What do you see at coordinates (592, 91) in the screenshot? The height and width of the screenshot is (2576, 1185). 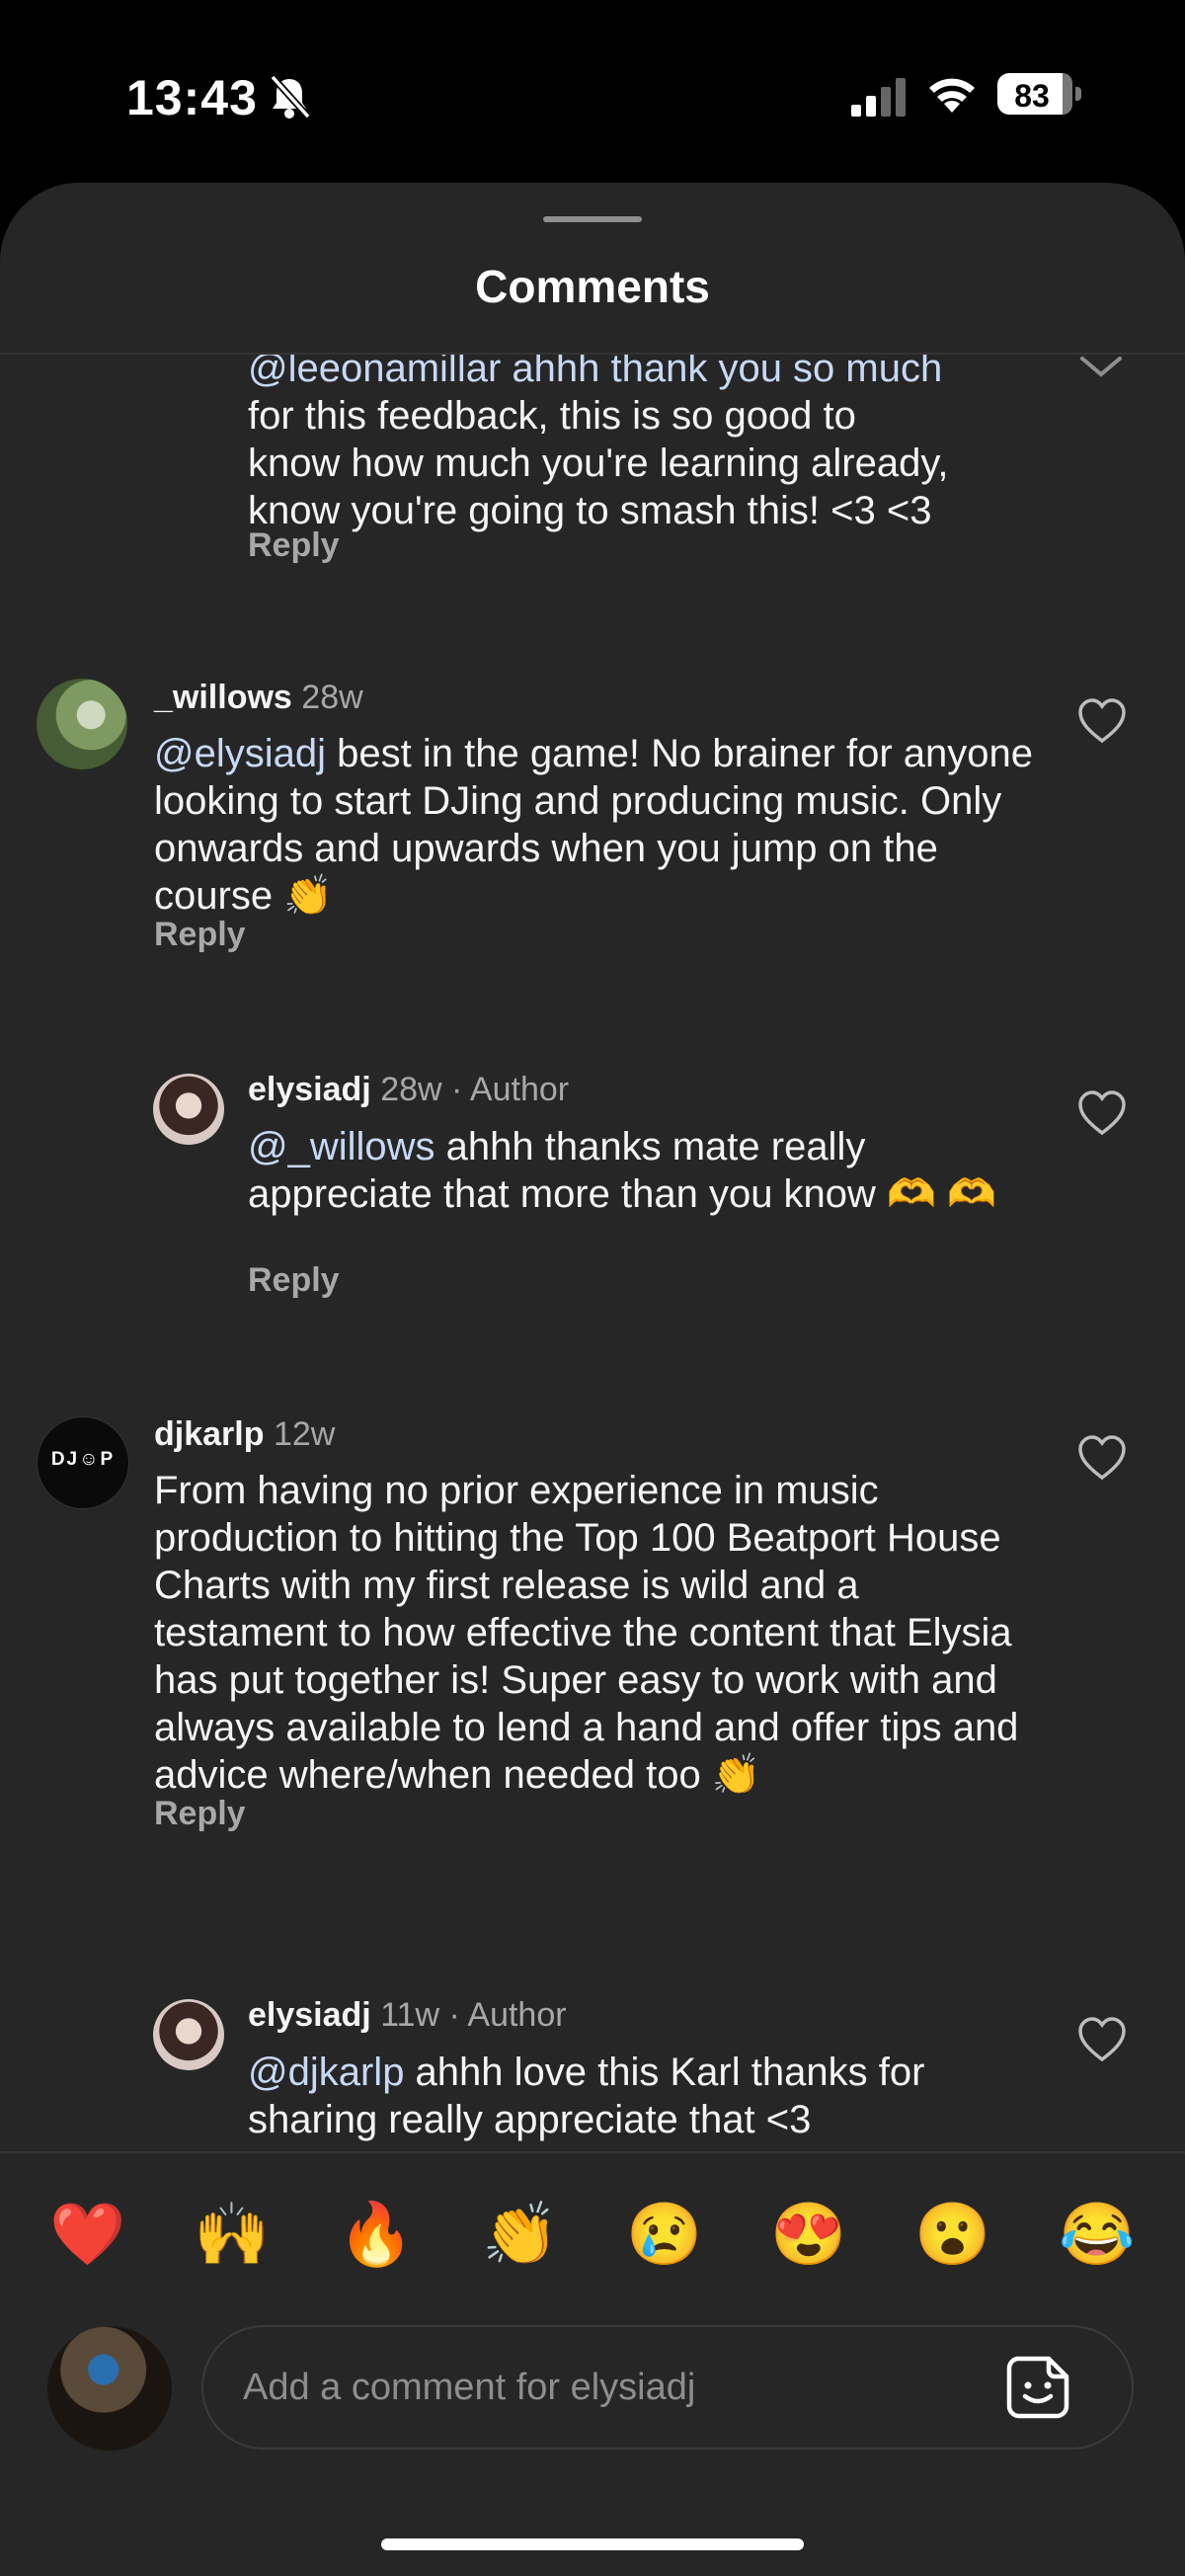 I see `status-bar: 13:43 83` at bounding box center [592, 91].